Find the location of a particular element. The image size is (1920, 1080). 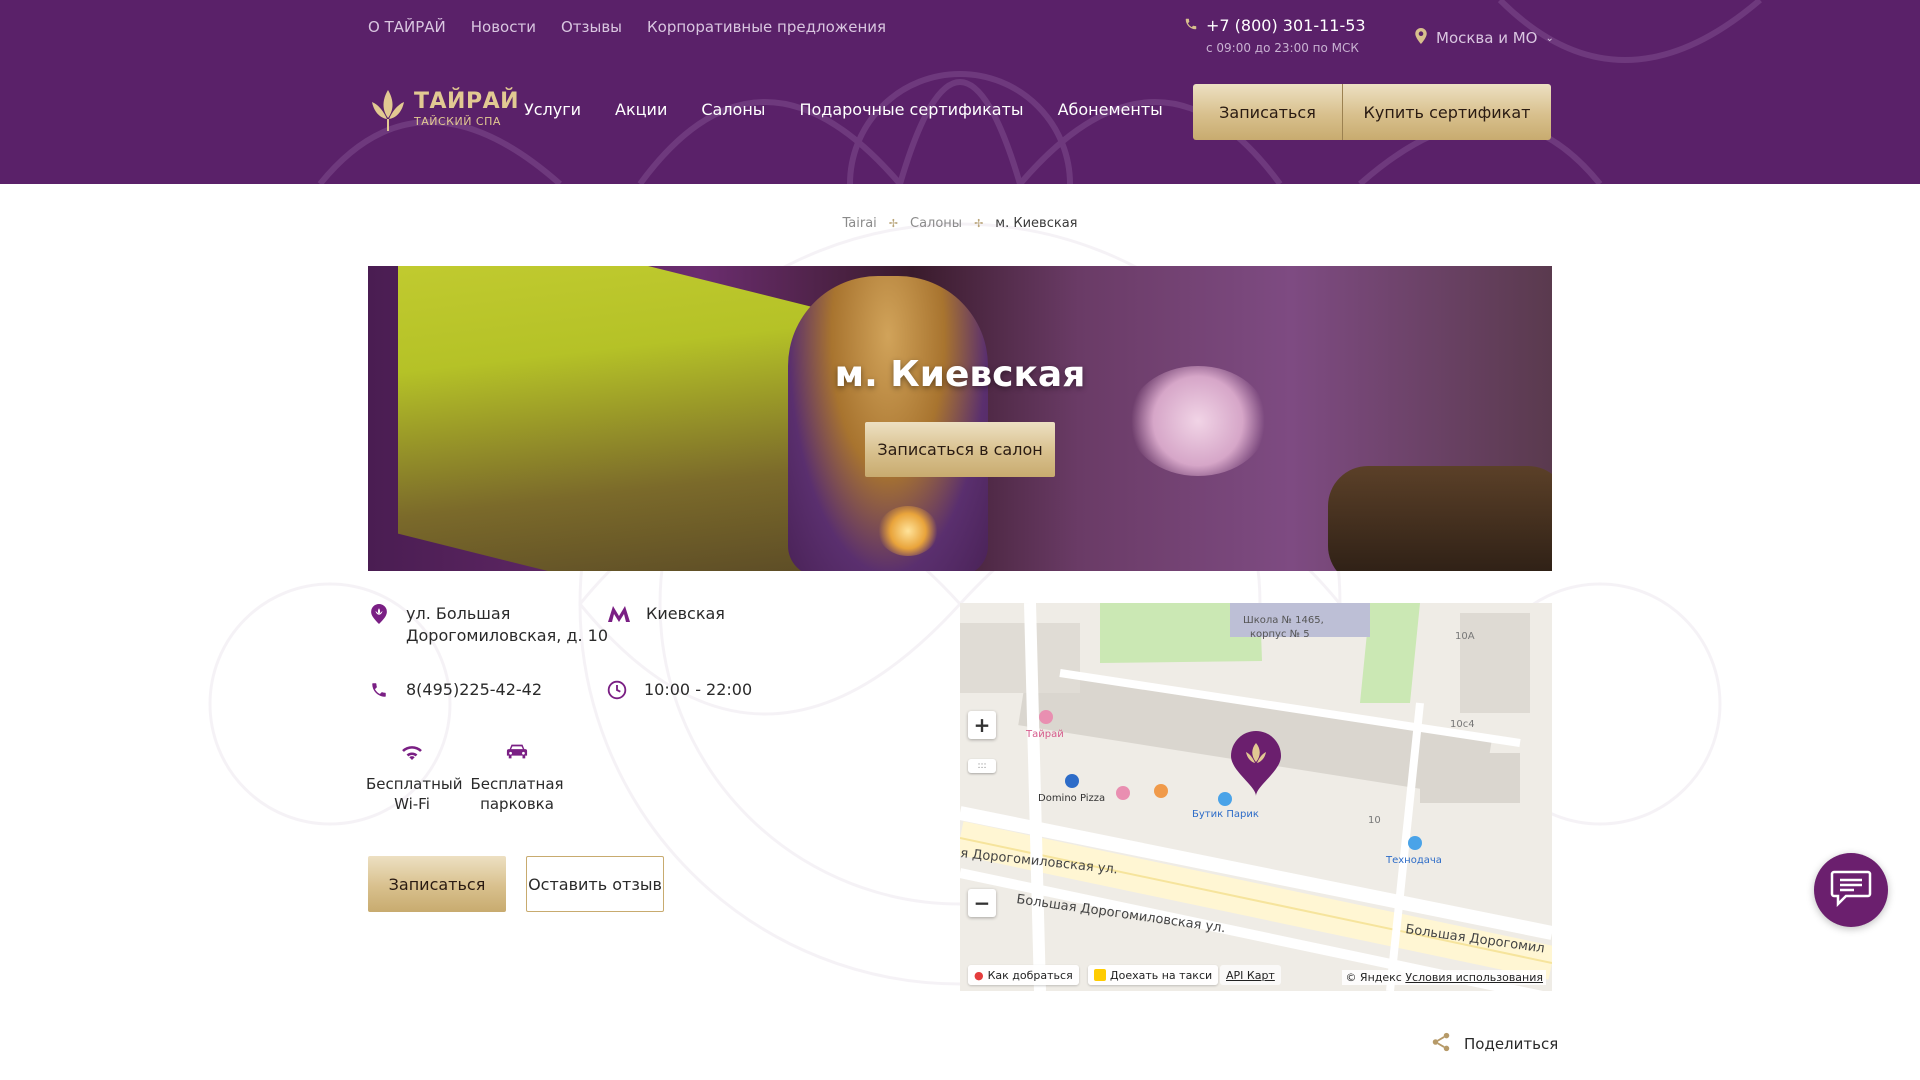

map-label-butik: Бутик Парик is located at coordinates (1225, 814).